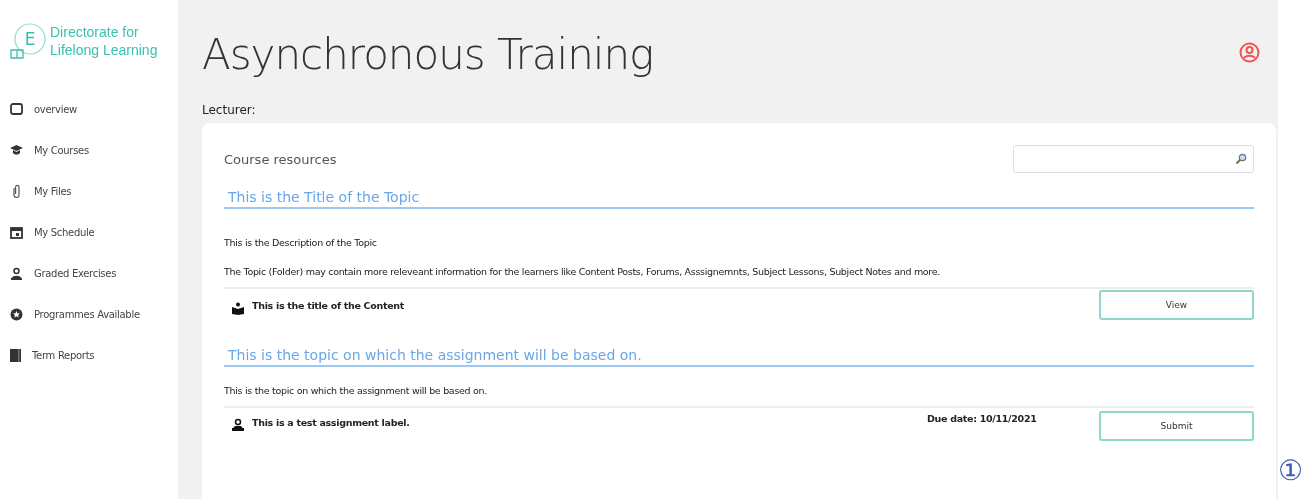 The image size is (1303, 499). Describe the element at coordinates (331, 422) in the screenshot. I see `item-title: This is a test assignment label.` at that location.